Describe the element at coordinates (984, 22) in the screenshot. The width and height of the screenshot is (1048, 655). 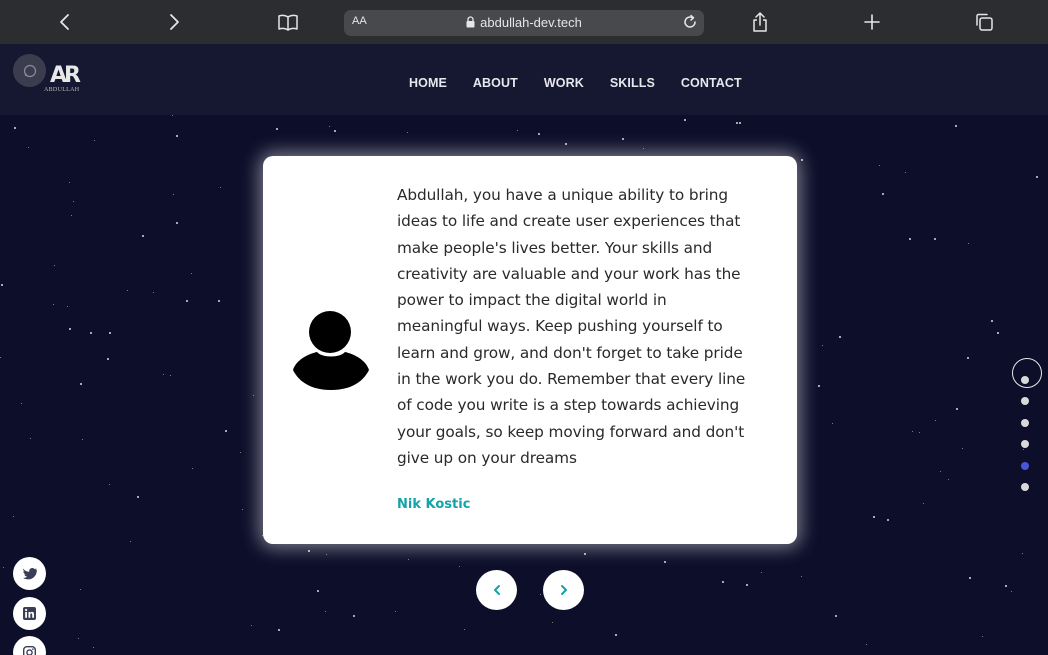
I see `tabs-icon` at that location.